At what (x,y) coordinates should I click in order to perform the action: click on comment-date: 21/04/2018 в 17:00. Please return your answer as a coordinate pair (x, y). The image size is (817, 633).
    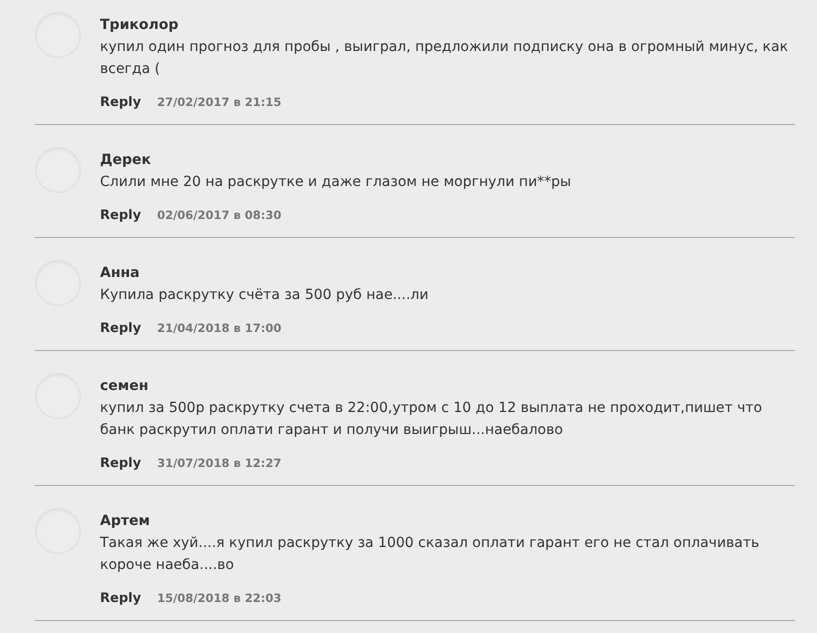
    Looking at the image, I should click on (219, 328).